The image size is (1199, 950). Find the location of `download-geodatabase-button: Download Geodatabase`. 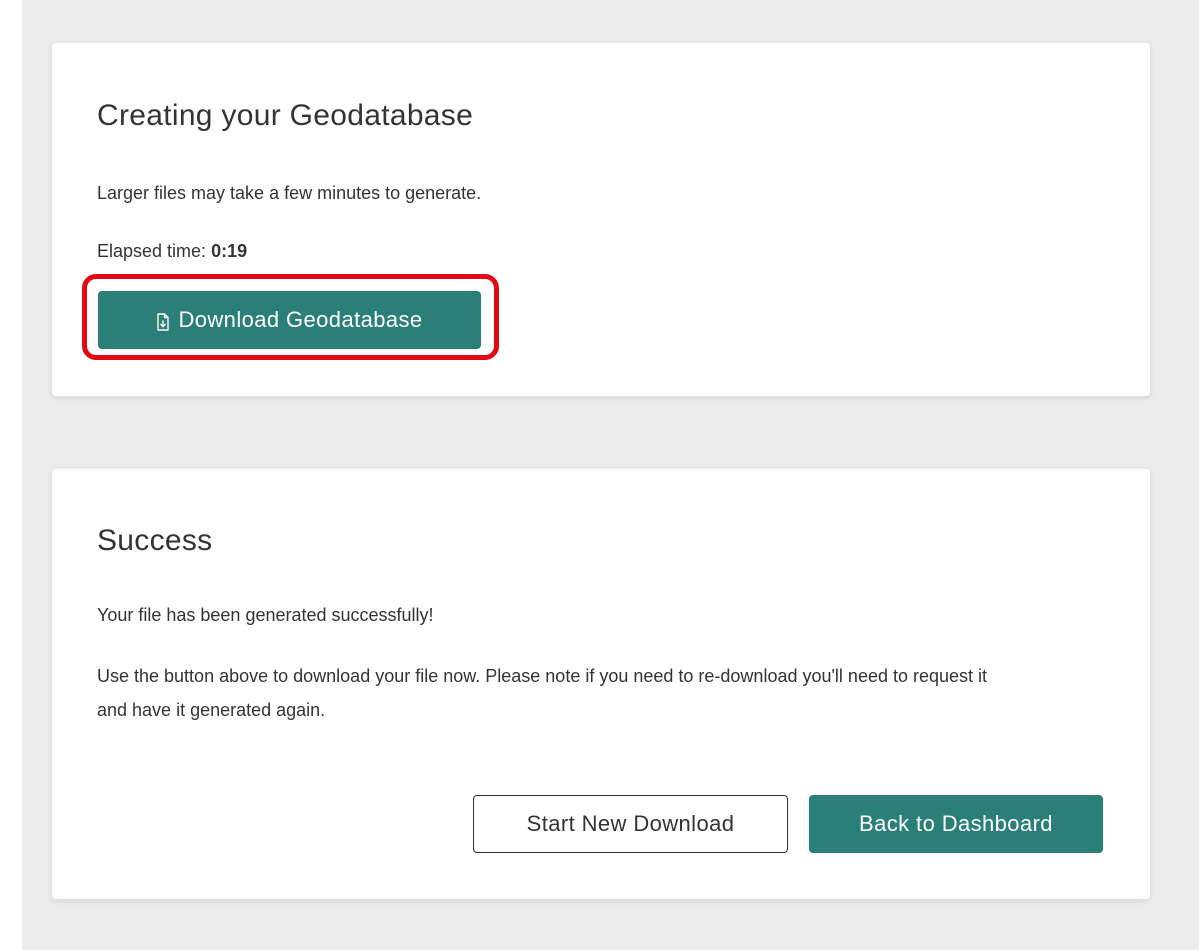

download-geodatabase-button: Download Geodatabase is located at coordinates (289, 320).